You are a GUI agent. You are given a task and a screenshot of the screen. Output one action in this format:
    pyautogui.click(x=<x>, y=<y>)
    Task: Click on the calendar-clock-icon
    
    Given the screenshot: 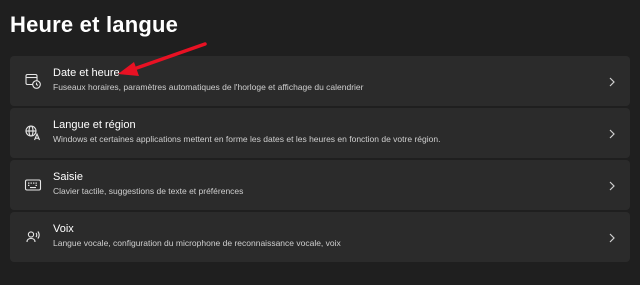 What is the action you would take?
    pyautogui.click(x=33, y=81)
    